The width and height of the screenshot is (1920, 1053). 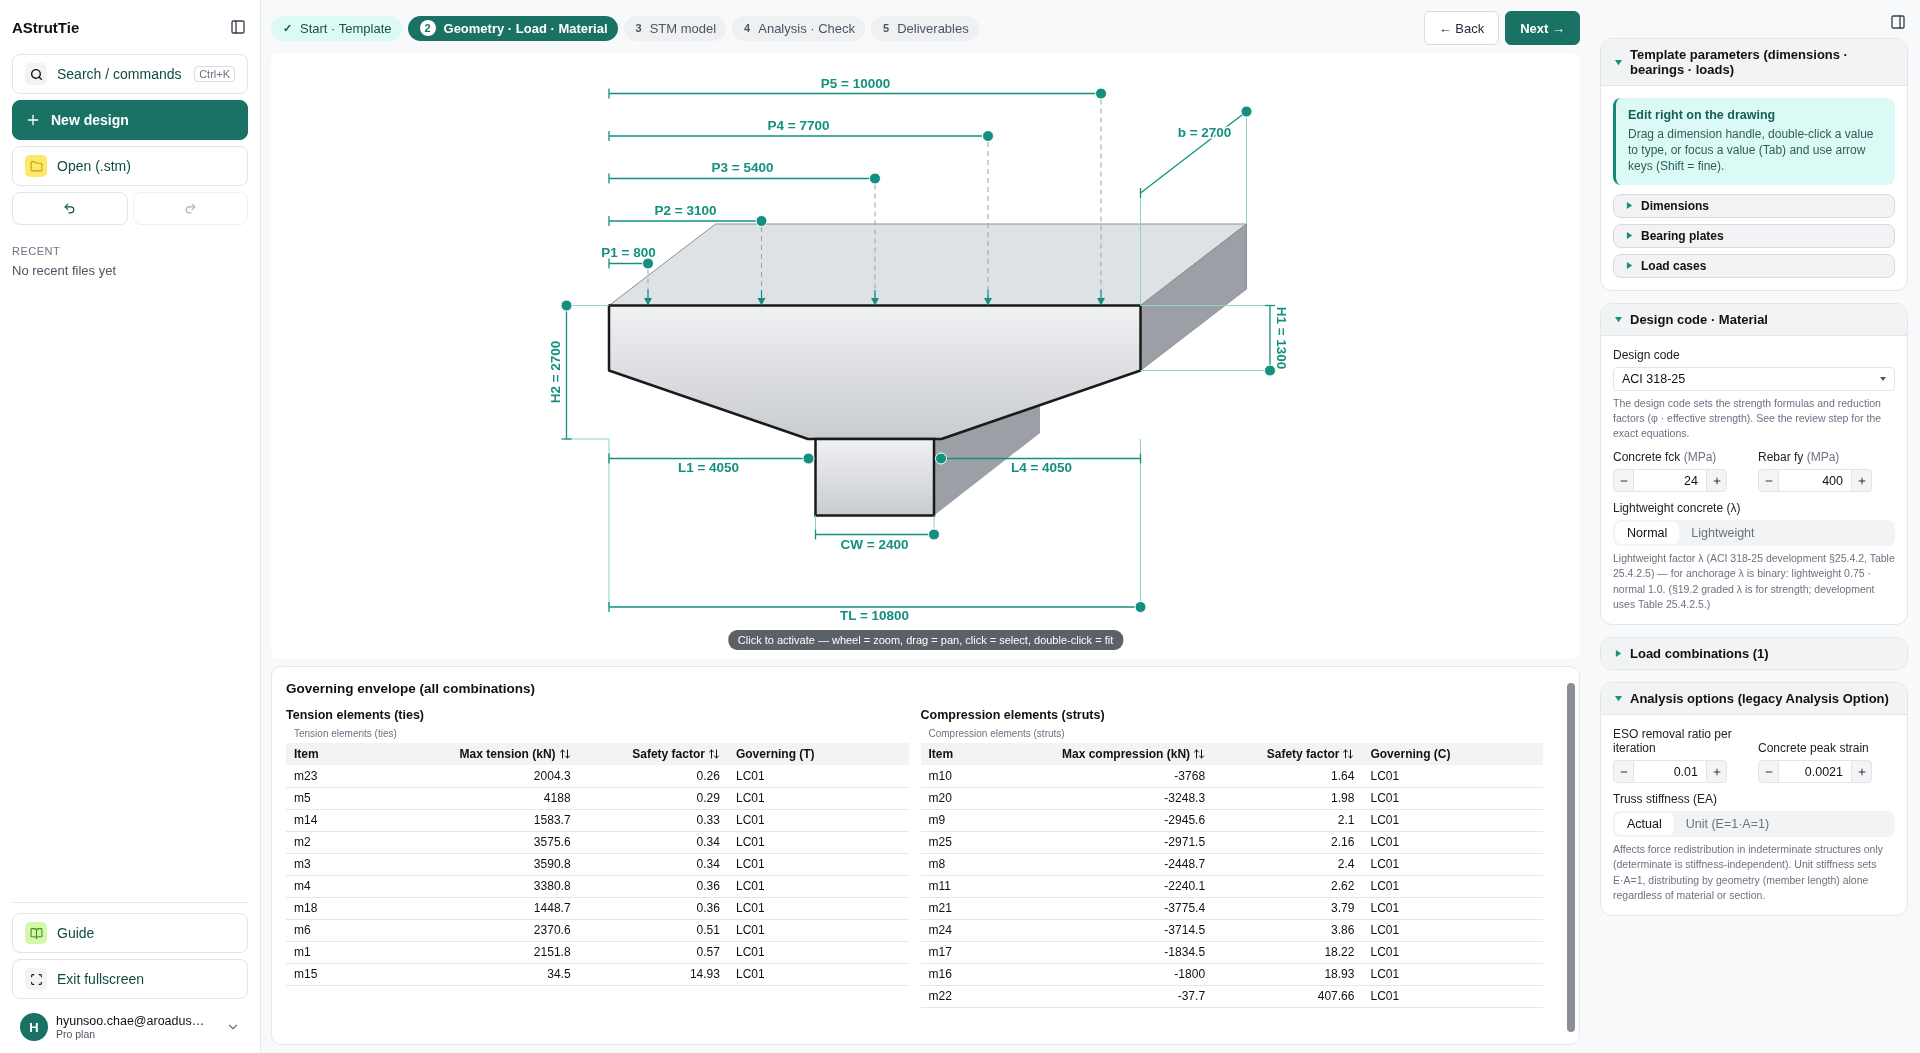 What do you see at coordinates (1288, 798) in the screenshot?
I see `table-cell: 1.98` at bounding box center [1288, 798].